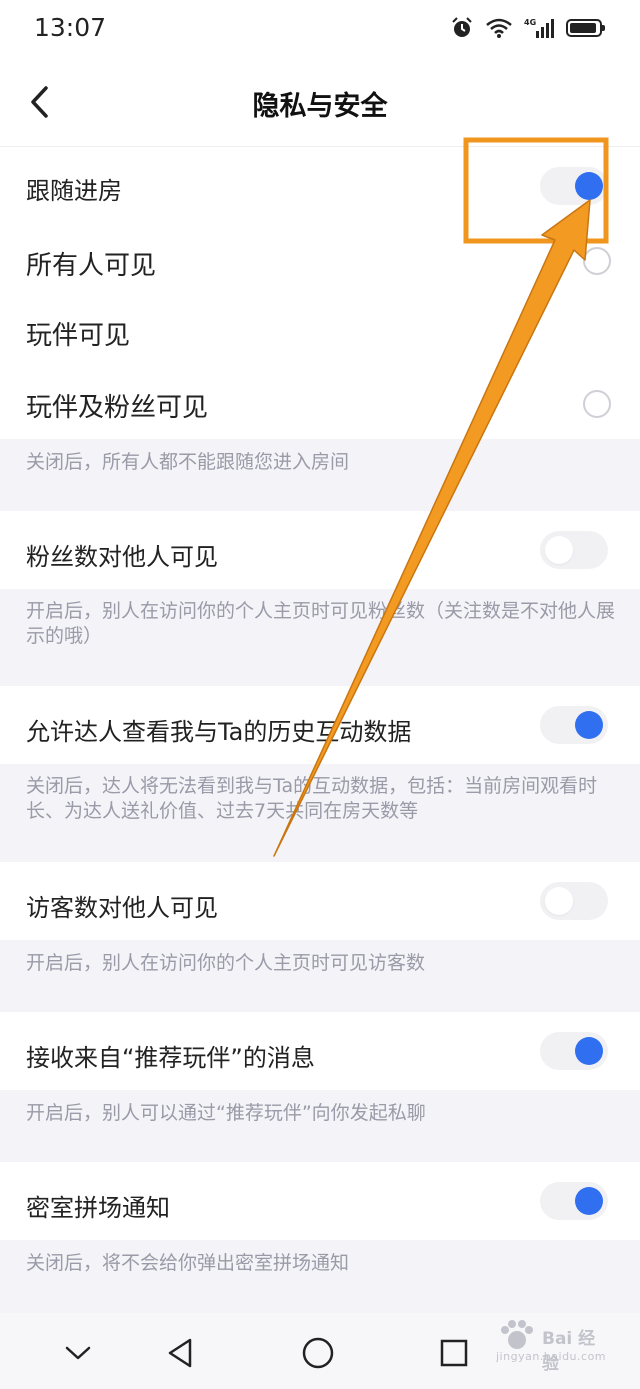  I want to click on recommend-msg-toggle, so click(574, 1051).